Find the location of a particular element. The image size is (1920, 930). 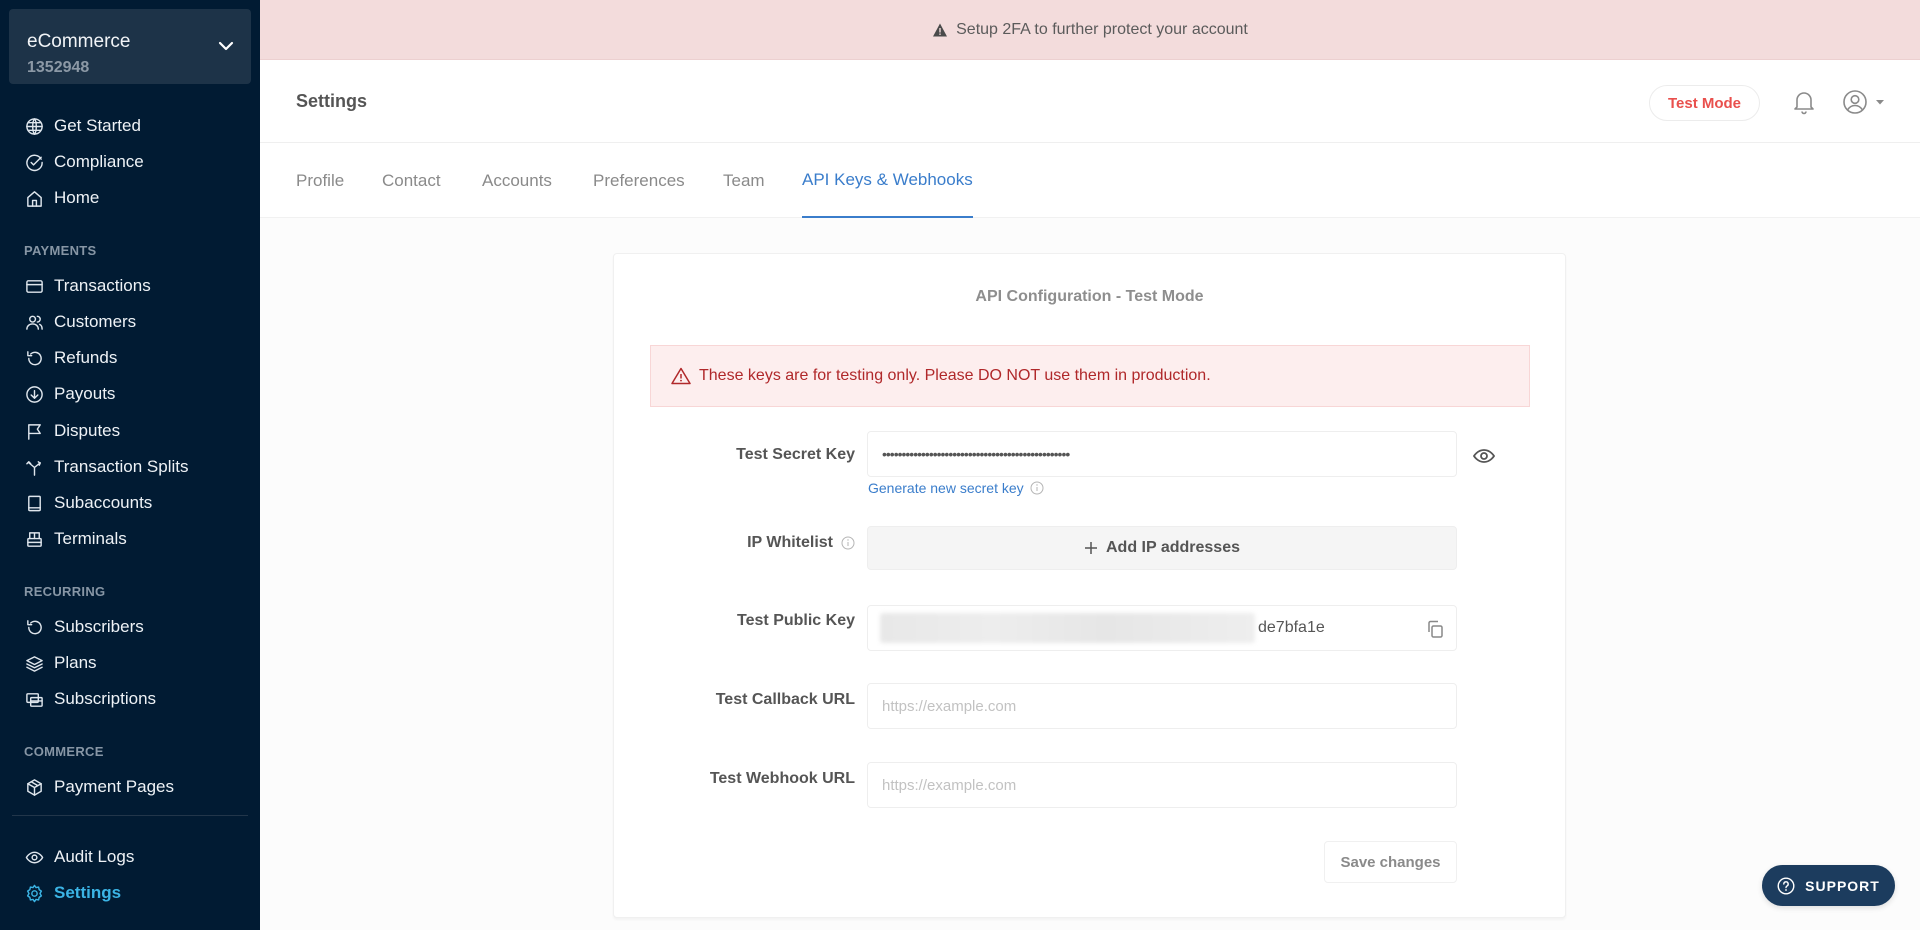

test-mode-toggle: Test Mode is located at coordinates (1704, 103).